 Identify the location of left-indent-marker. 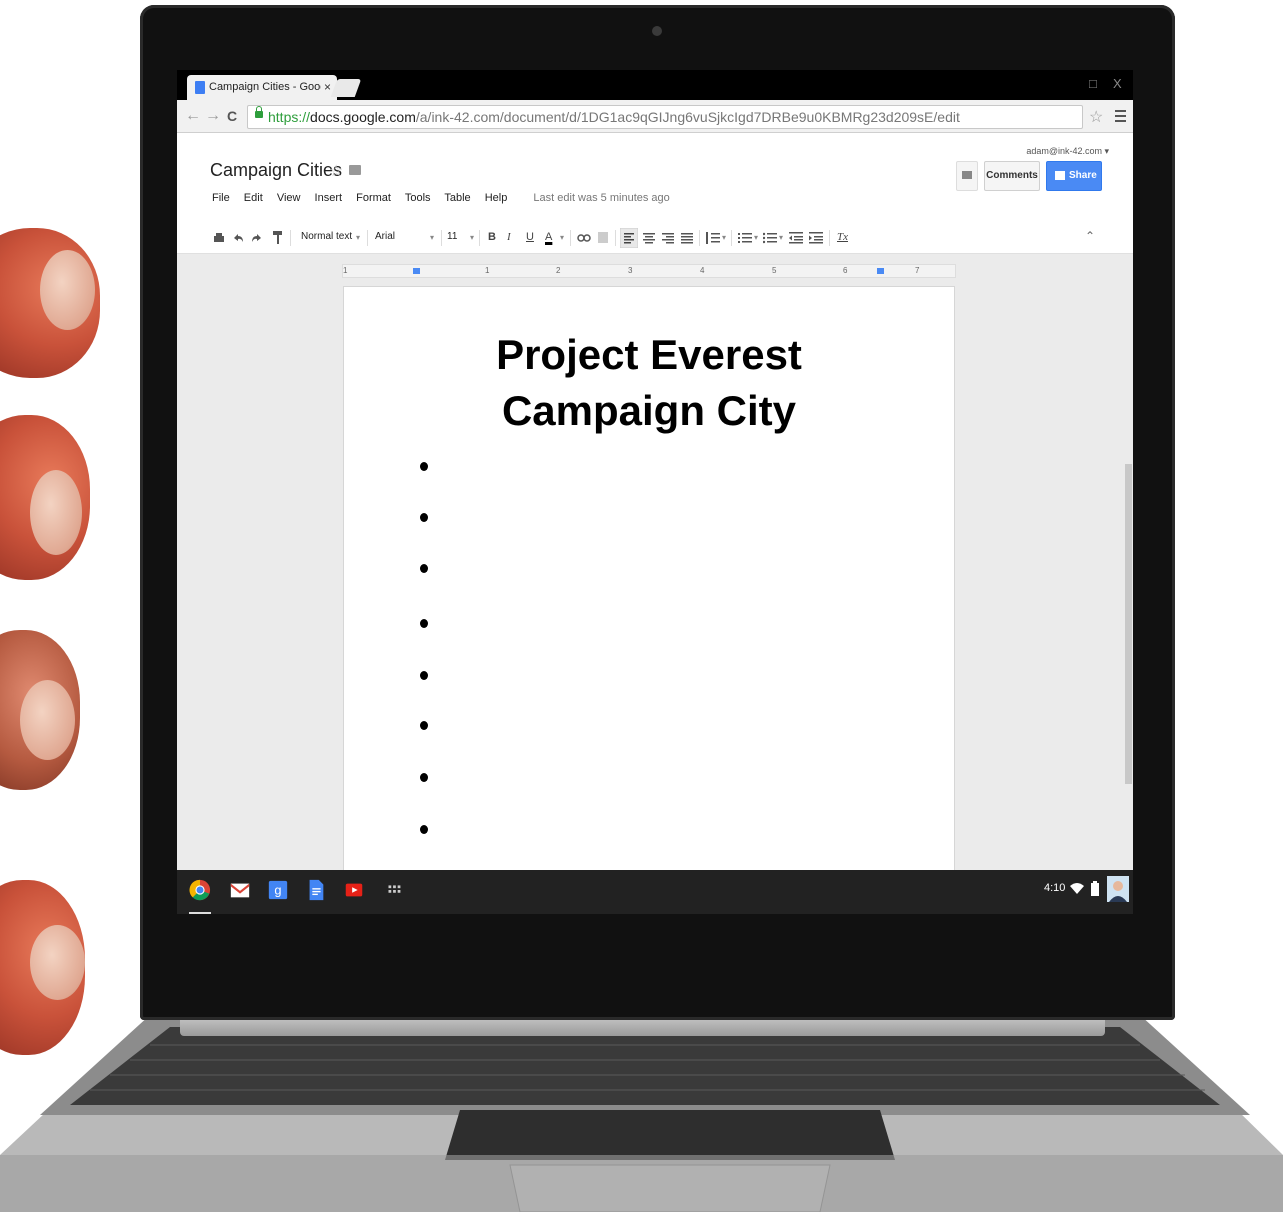
(416, 271).